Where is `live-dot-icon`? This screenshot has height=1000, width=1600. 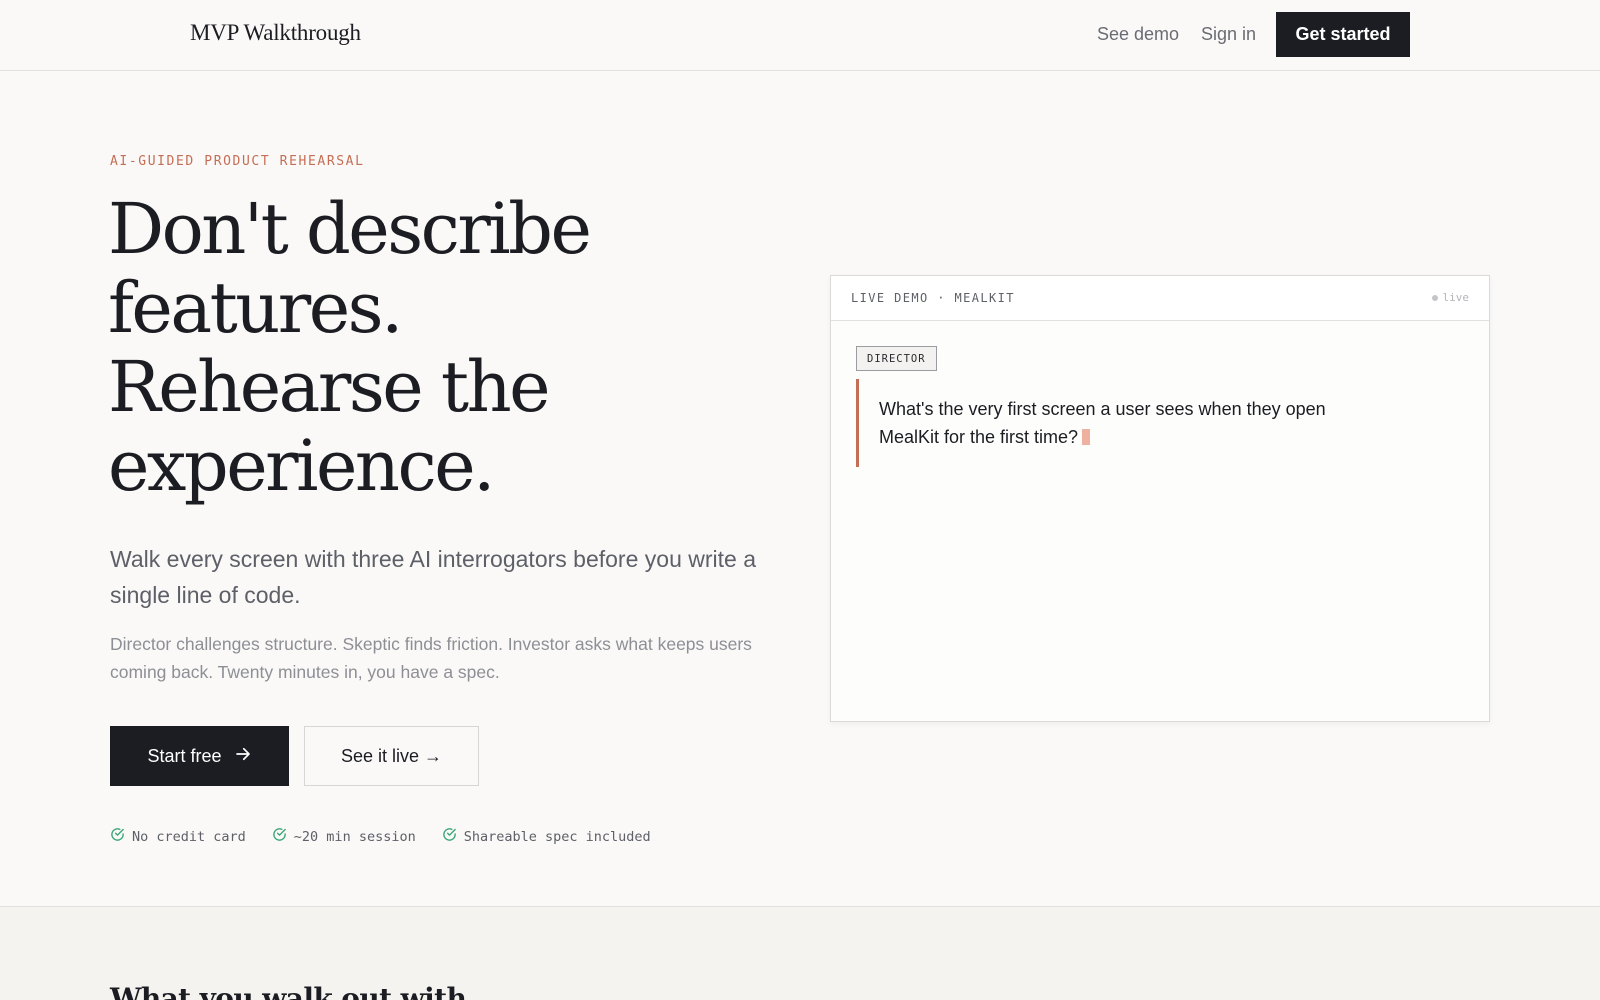
live-dot-icon is located at coordinates (1434, 297).